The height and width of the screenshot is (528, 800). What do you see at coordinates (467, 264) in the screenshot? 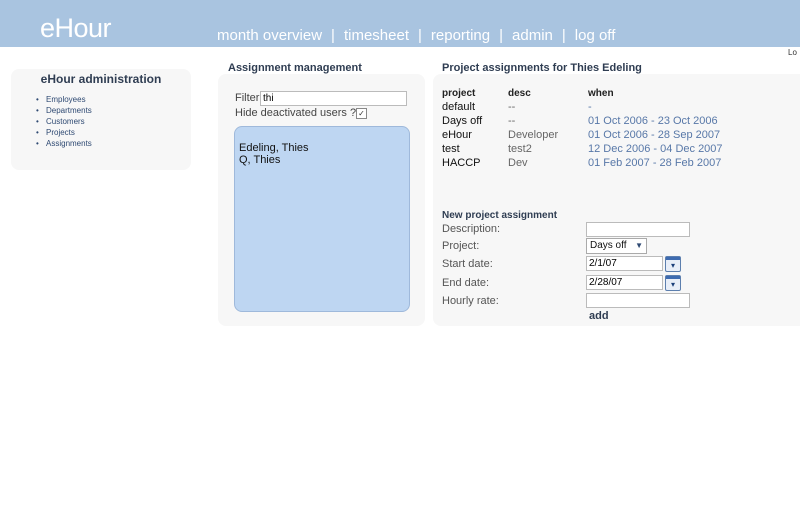
I see `start-date-label: Start date:` at bounding box center [467, 264].